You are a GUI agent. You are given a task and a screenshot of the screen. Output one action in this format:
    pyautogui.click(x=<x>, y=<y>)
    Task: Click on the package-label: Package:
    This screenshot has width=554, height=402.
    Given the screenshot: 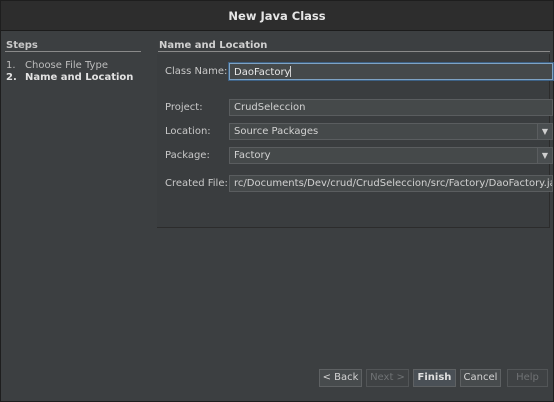 What is the action you would take?
    pyautogui.click(x=187, y=155)
    